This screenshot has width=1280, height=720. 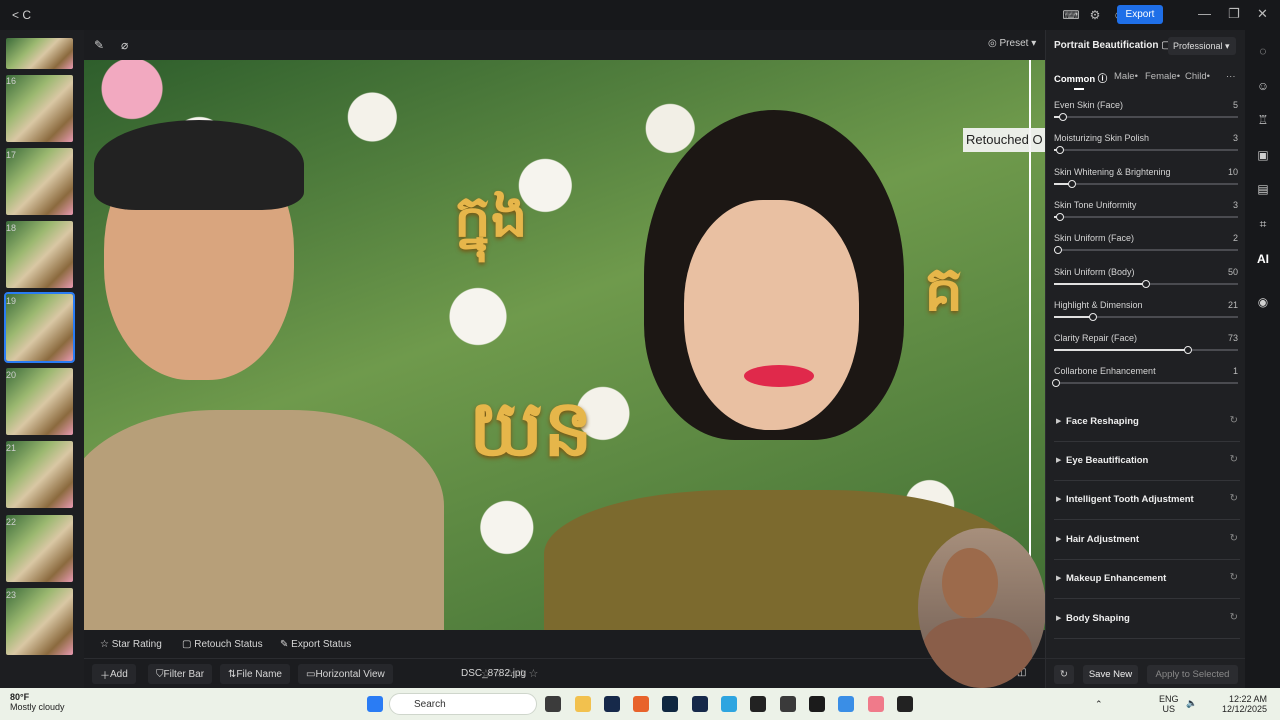 What do you see at coordinates (1263, 189) in the screenshot?
I see `text-icon: ▤` at bounding box center [1263, 189].